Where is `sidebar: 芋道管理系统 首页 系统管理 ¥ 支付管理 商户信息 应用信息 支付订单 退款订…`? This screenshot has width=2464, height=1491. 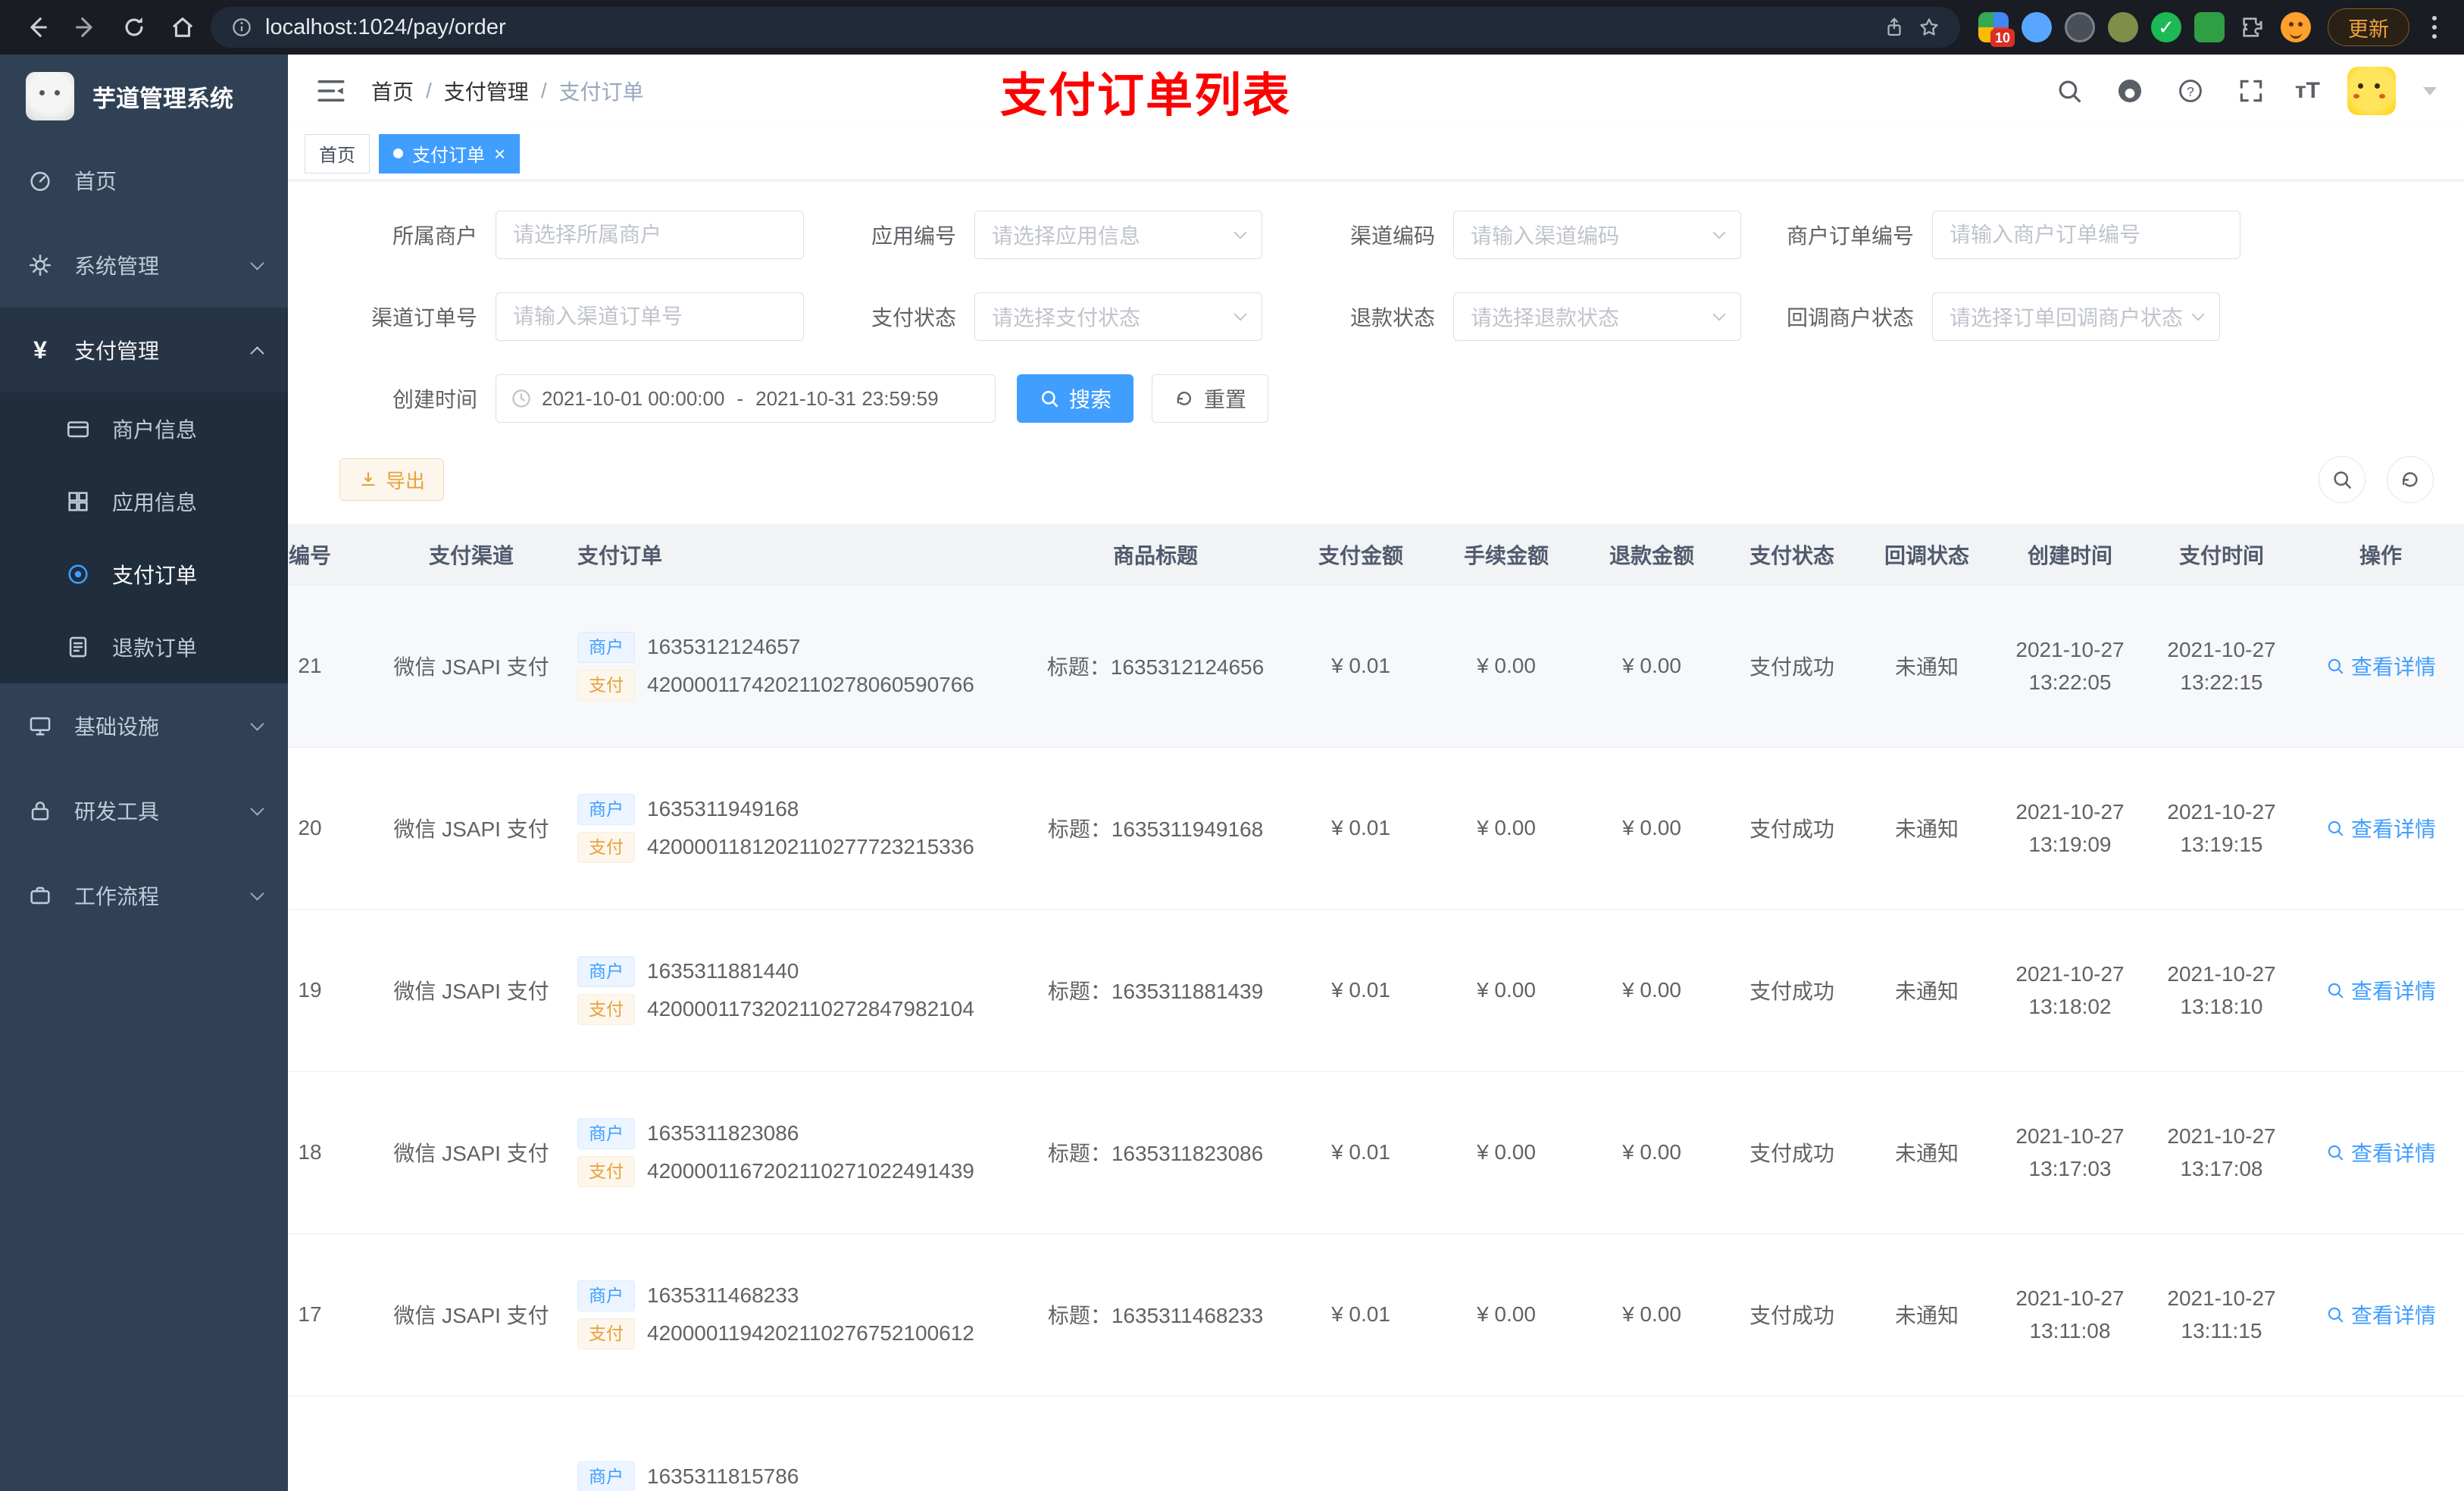 sidebar: 芋道管理系统 首页 系统管理 ¥ 支付管理 商户信息 应用信息 支付订单 退款订… is located at coordinates (144, 773).